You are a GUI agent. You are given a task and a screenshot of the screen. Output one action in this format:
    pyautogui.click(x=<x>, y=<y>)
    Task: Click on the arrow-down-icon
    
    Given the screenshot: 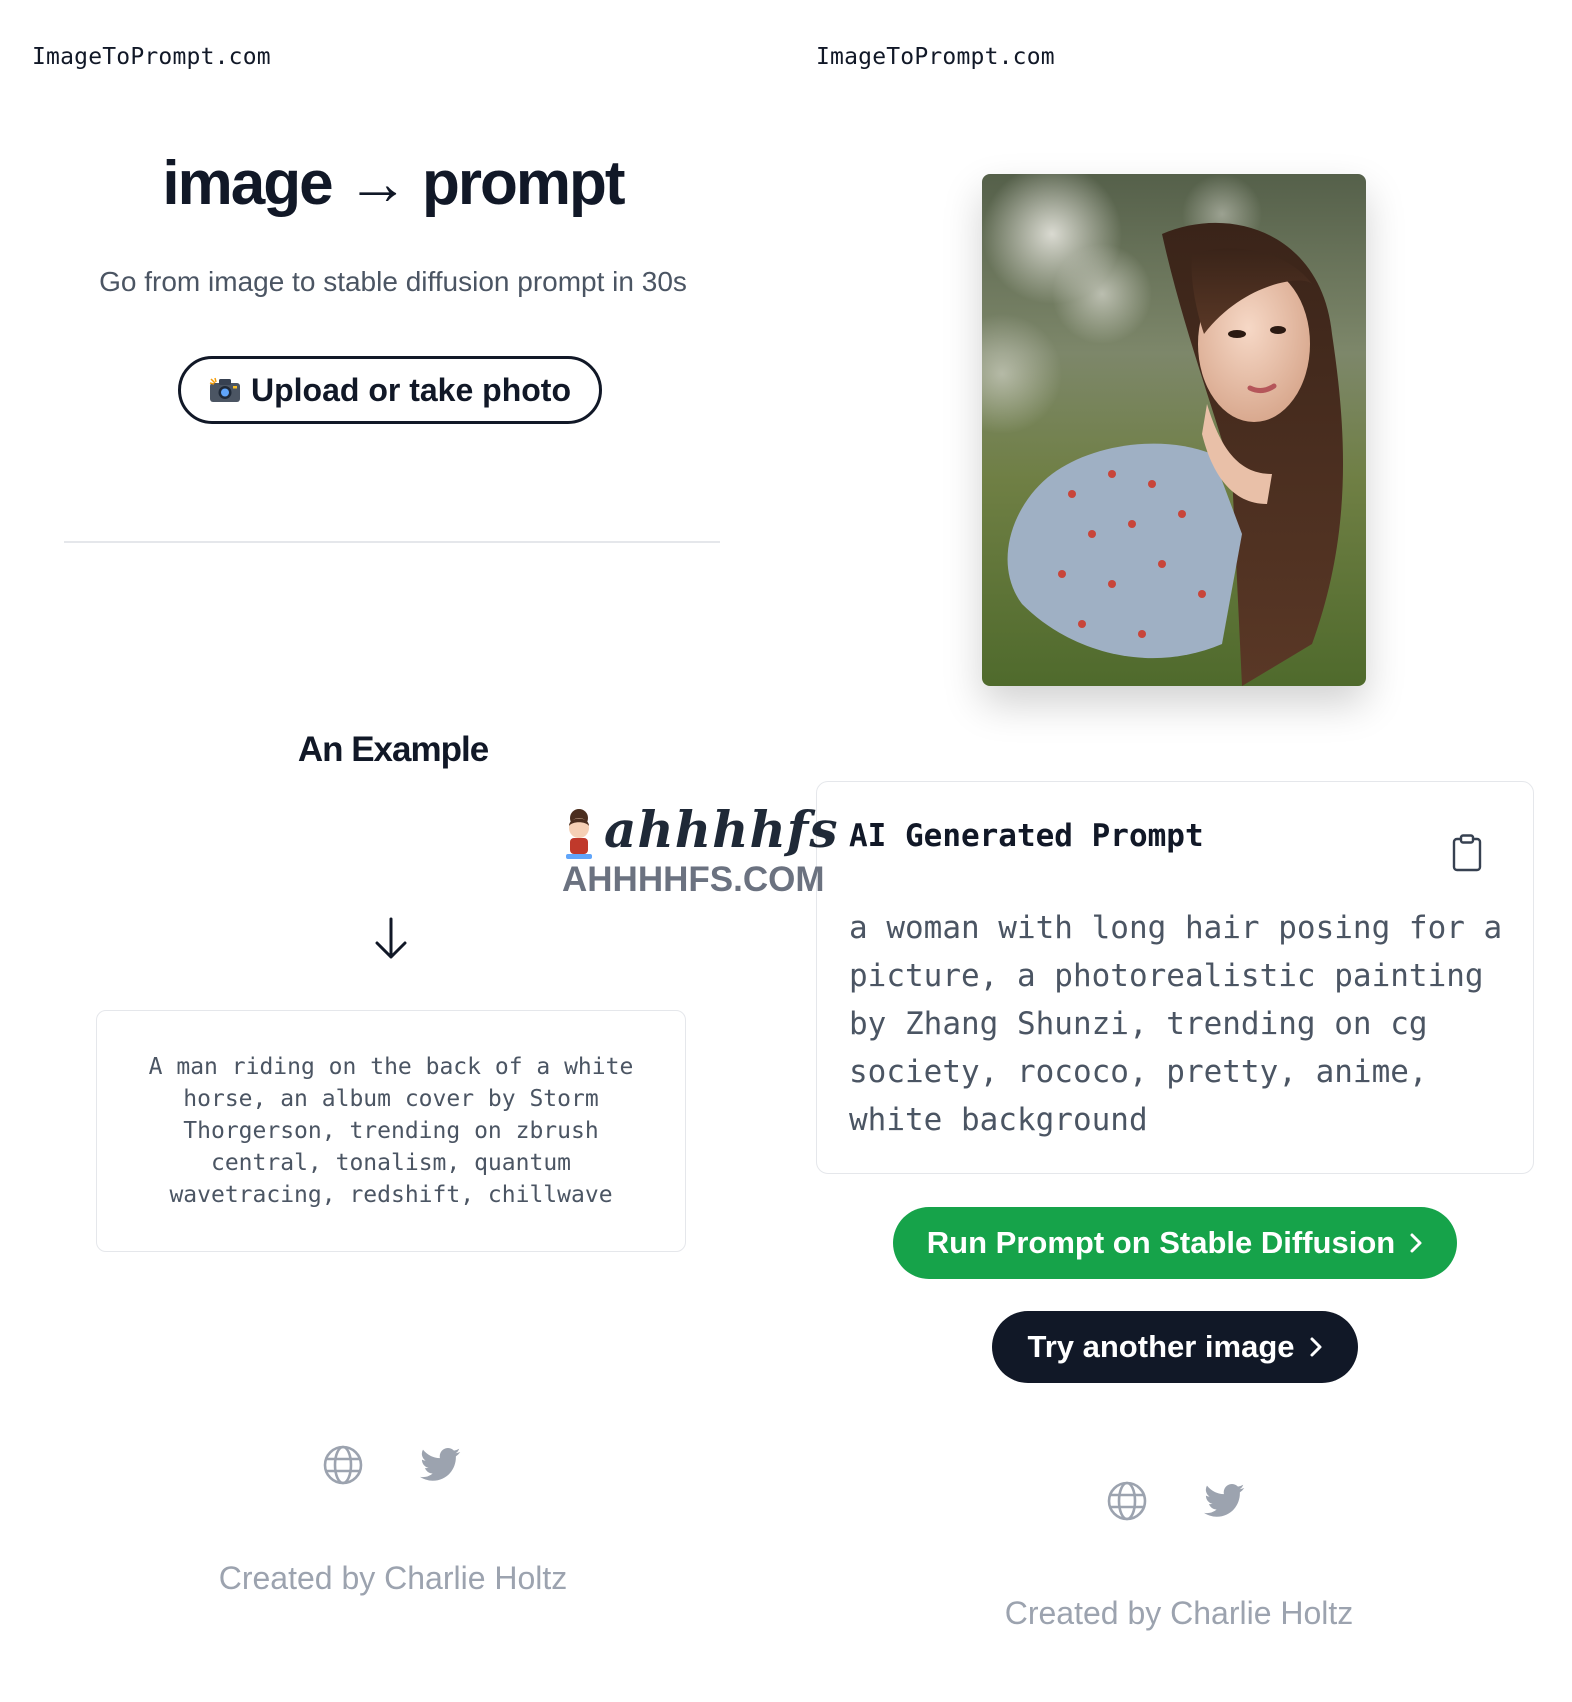 What is the action you would take?
    pyautogui.click(x=391, y=938)
    